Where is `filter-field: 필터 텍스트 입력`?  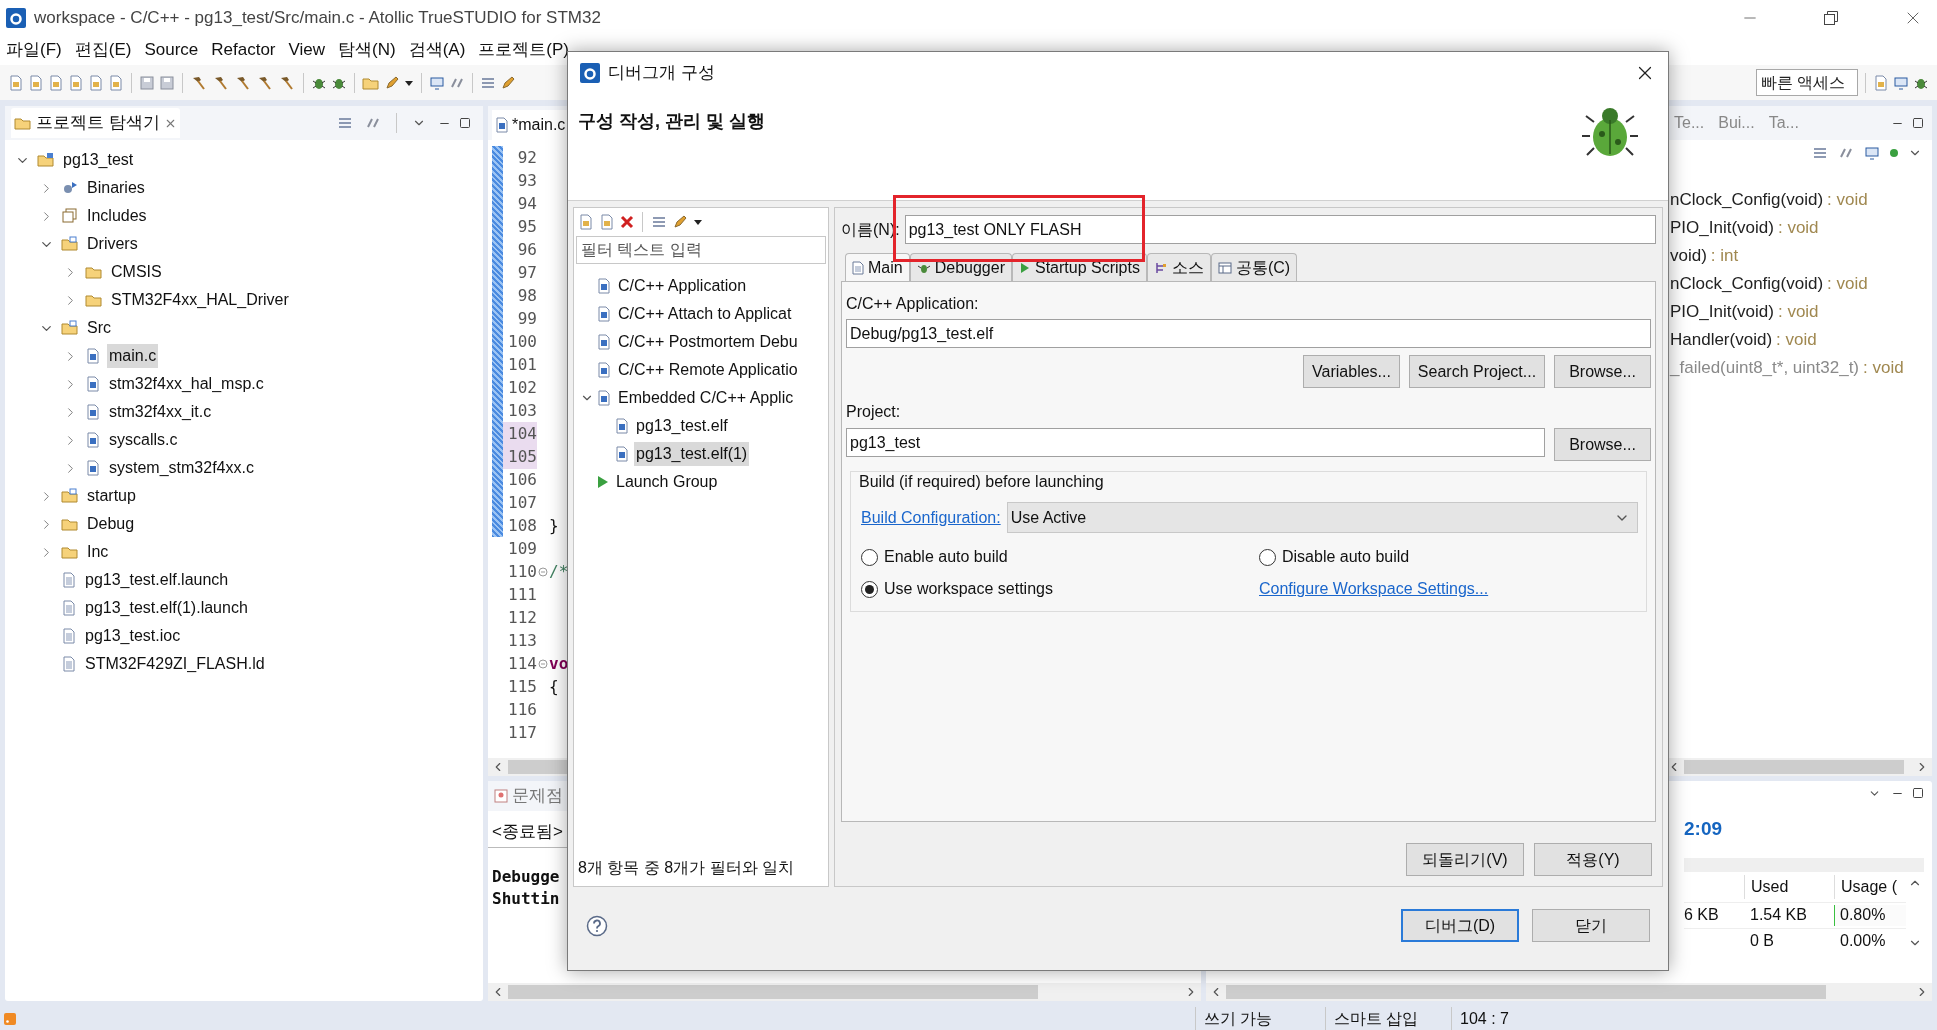
filter-field: 필터 텍스트 입력 is located at coordinates (701, 250).